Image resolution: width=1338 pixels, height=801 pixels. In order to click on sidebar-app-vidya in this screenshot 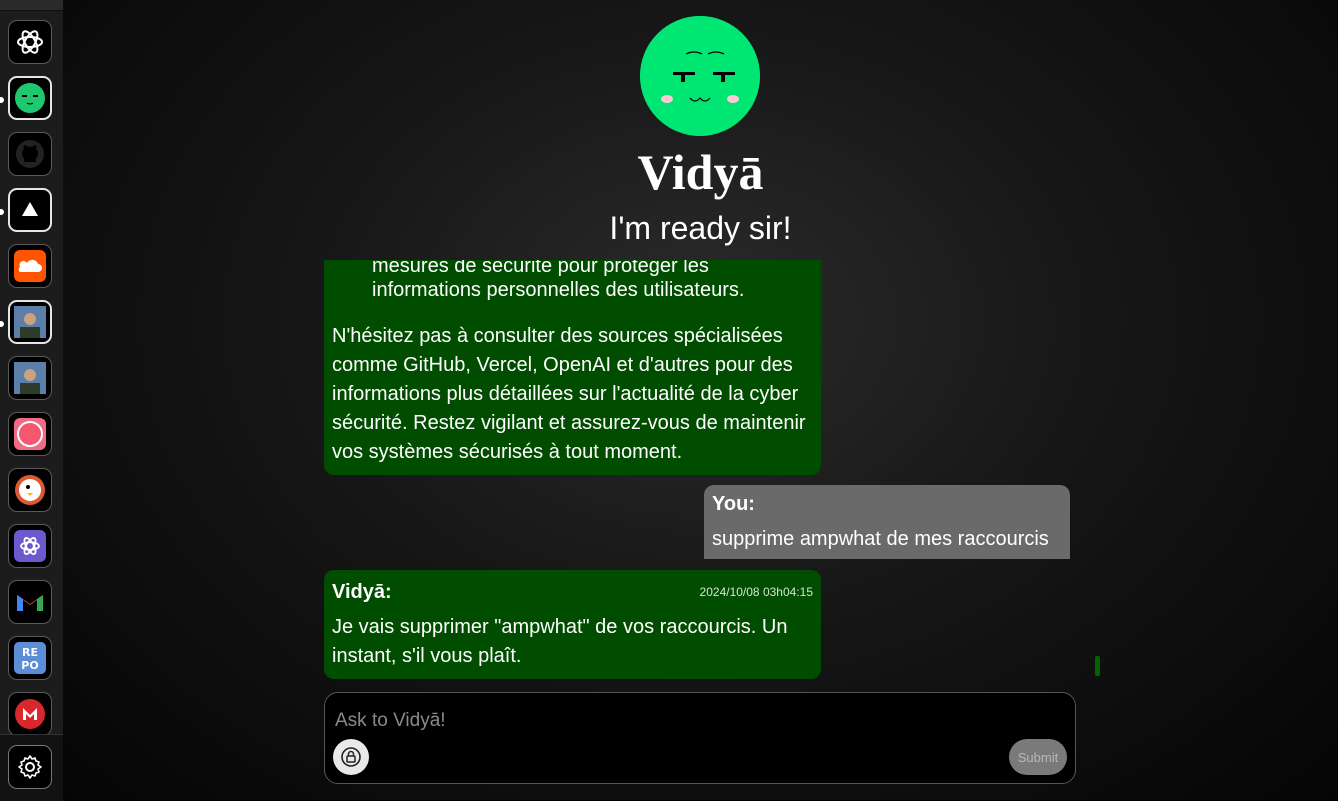, I will do `click(30, 98)`.